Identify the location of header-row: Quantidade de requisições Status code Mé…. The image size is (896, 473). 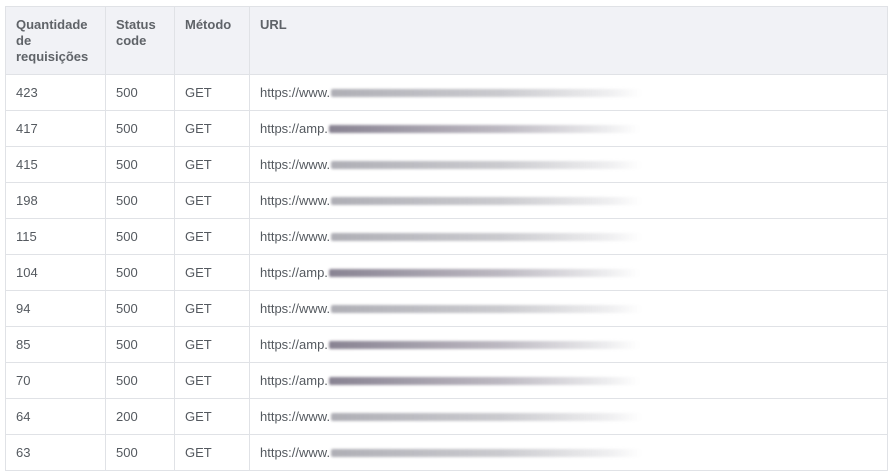
(446, 40).